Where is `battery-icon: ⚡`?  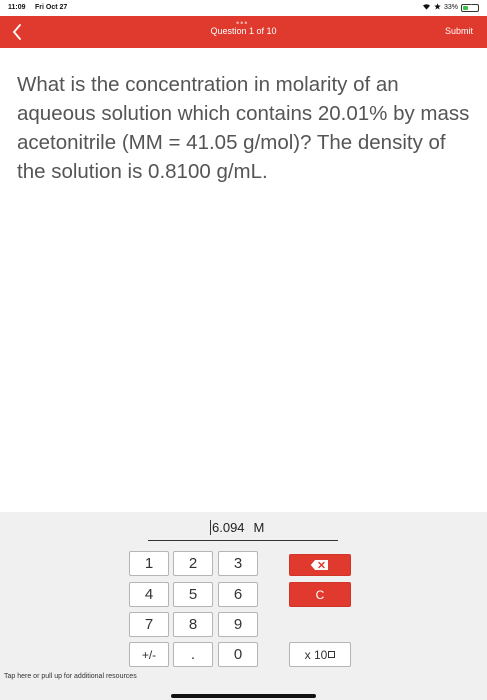
battery-icon: ⚡ is located at coordinates (470, 7).